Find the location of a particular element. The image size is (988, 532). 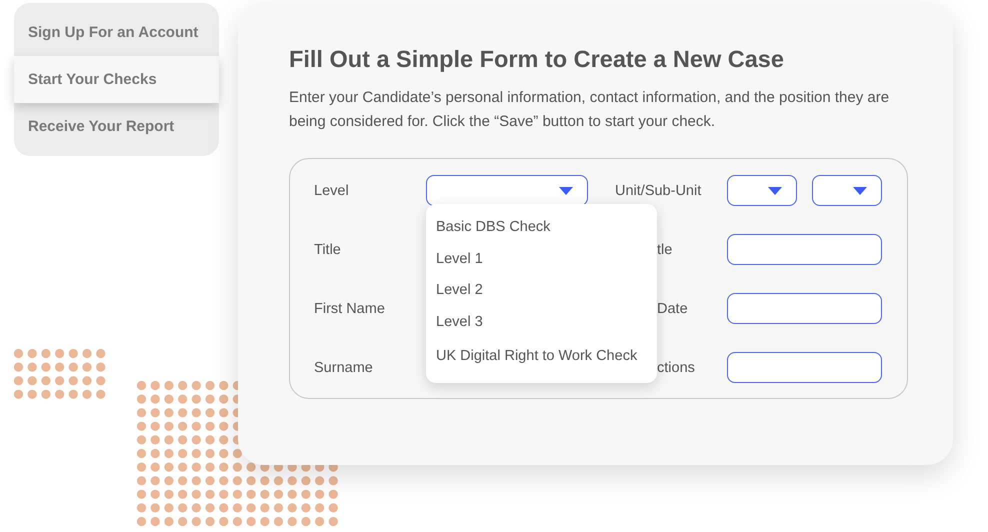

field-label: ctions is located at coordinates (676, 368).